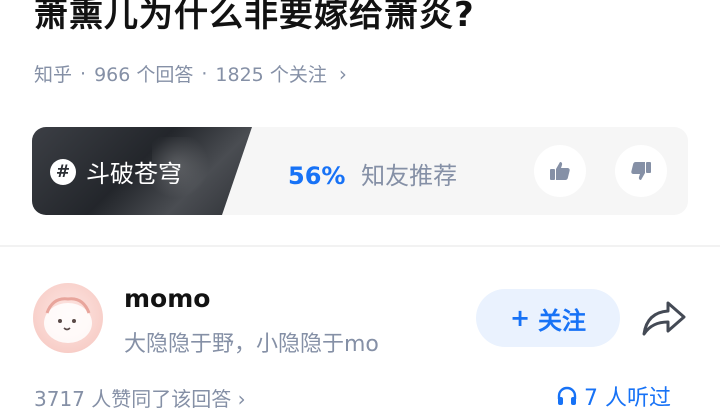  I want to click on agree-text: 3717 人赞同了该回答, so click(133, 399).